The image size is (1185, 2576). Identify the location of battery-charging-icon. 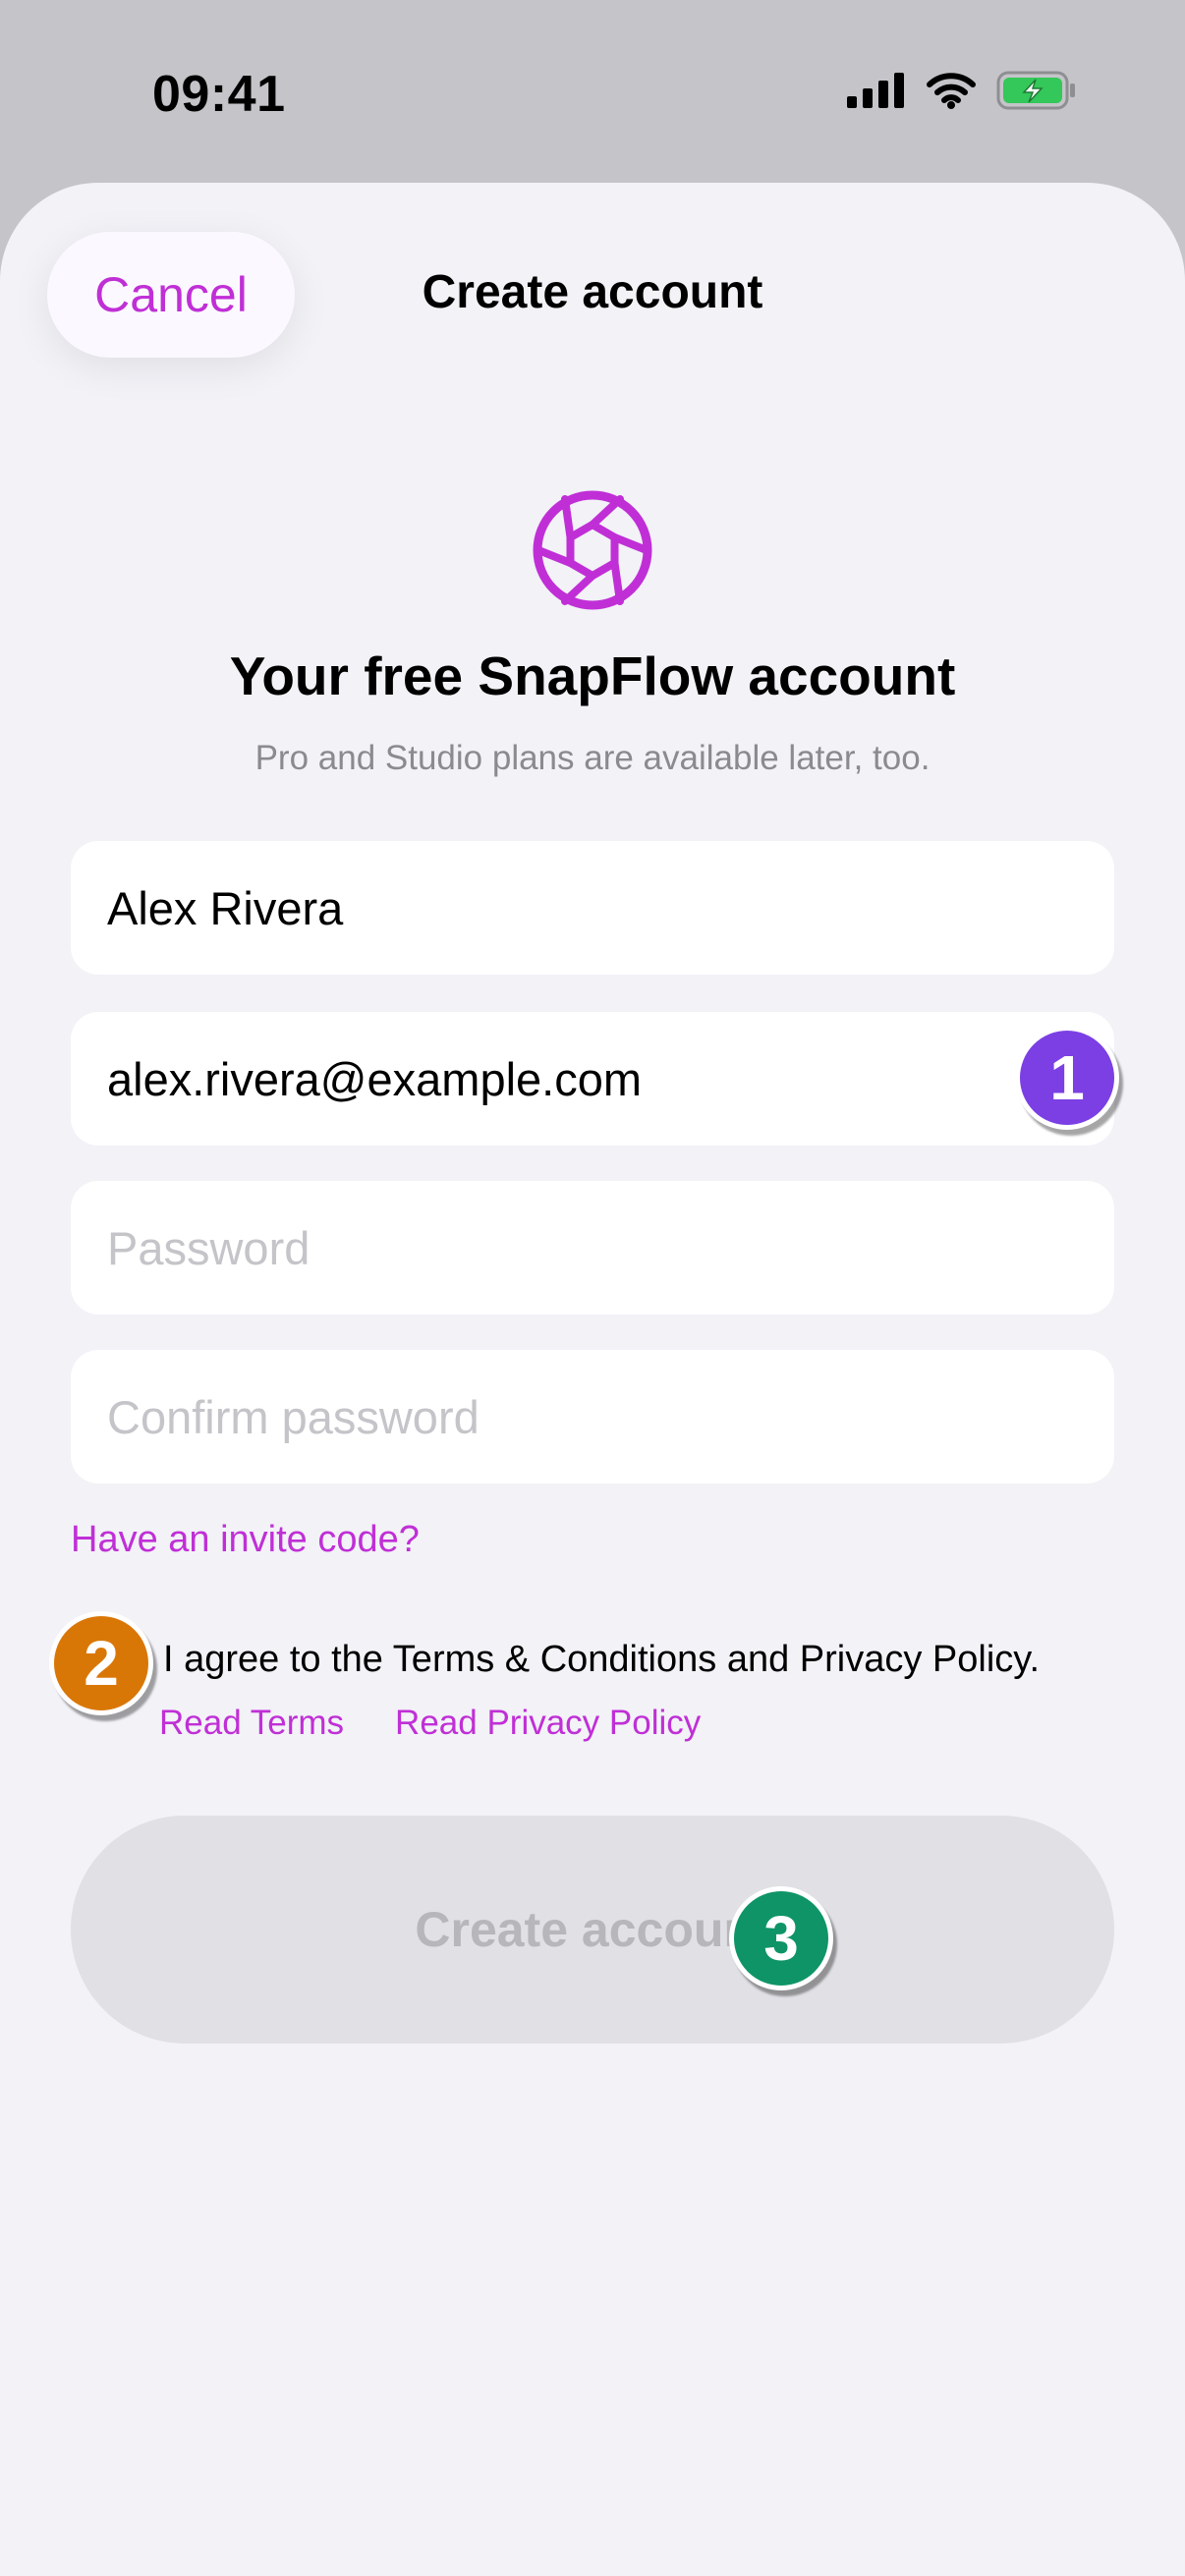
(1037, 93).